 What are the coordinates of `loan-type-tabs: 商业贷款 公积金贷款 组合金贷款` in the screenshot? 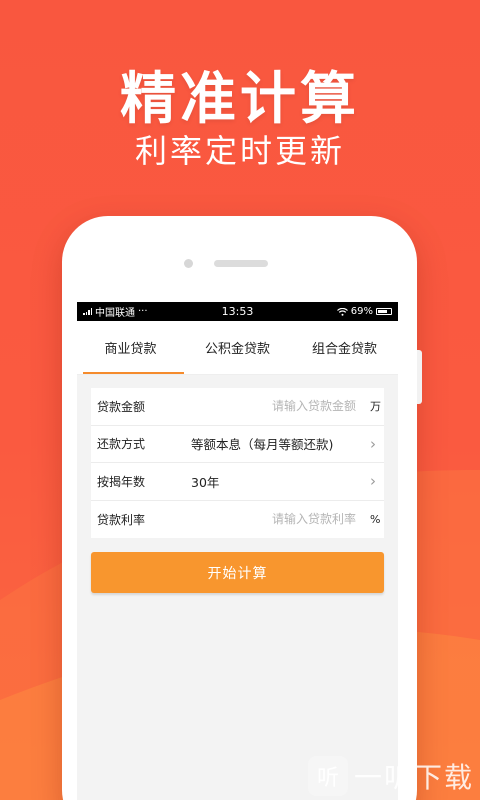 It's located at (237, 348).